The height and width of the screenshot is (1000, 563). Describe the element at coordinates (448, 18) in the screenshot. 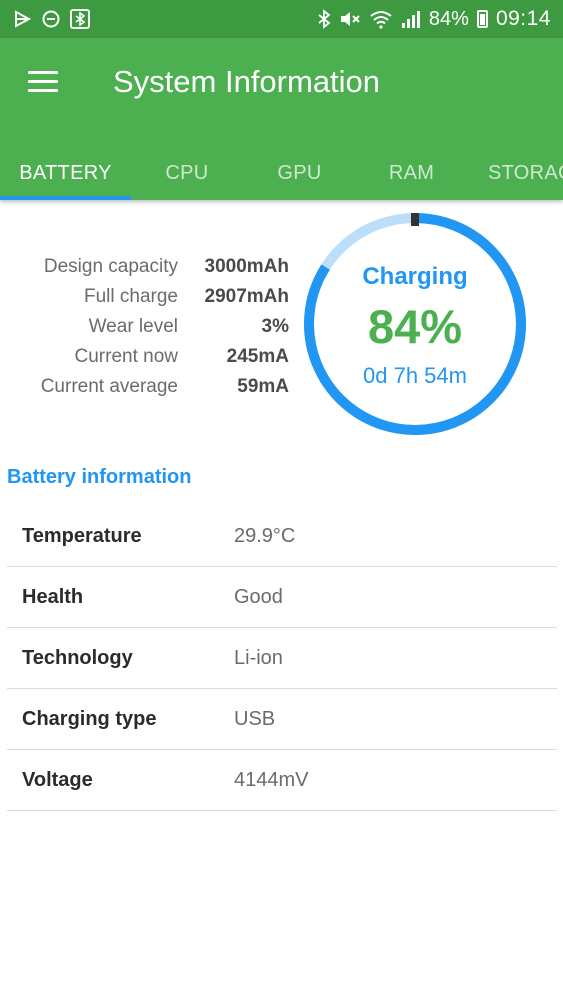

I see `battery-percent-text: 84%` at that location.